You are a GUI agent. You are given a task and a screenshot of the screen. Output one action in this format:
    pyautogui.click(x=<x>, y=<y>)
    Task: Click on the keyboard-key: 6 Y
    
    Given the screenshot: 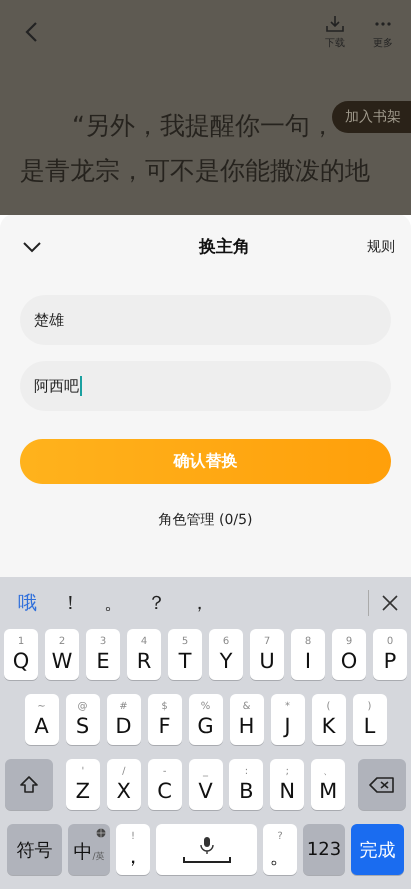 What is the action you would take?
    pyautogui.click(x=226, y=654)
    